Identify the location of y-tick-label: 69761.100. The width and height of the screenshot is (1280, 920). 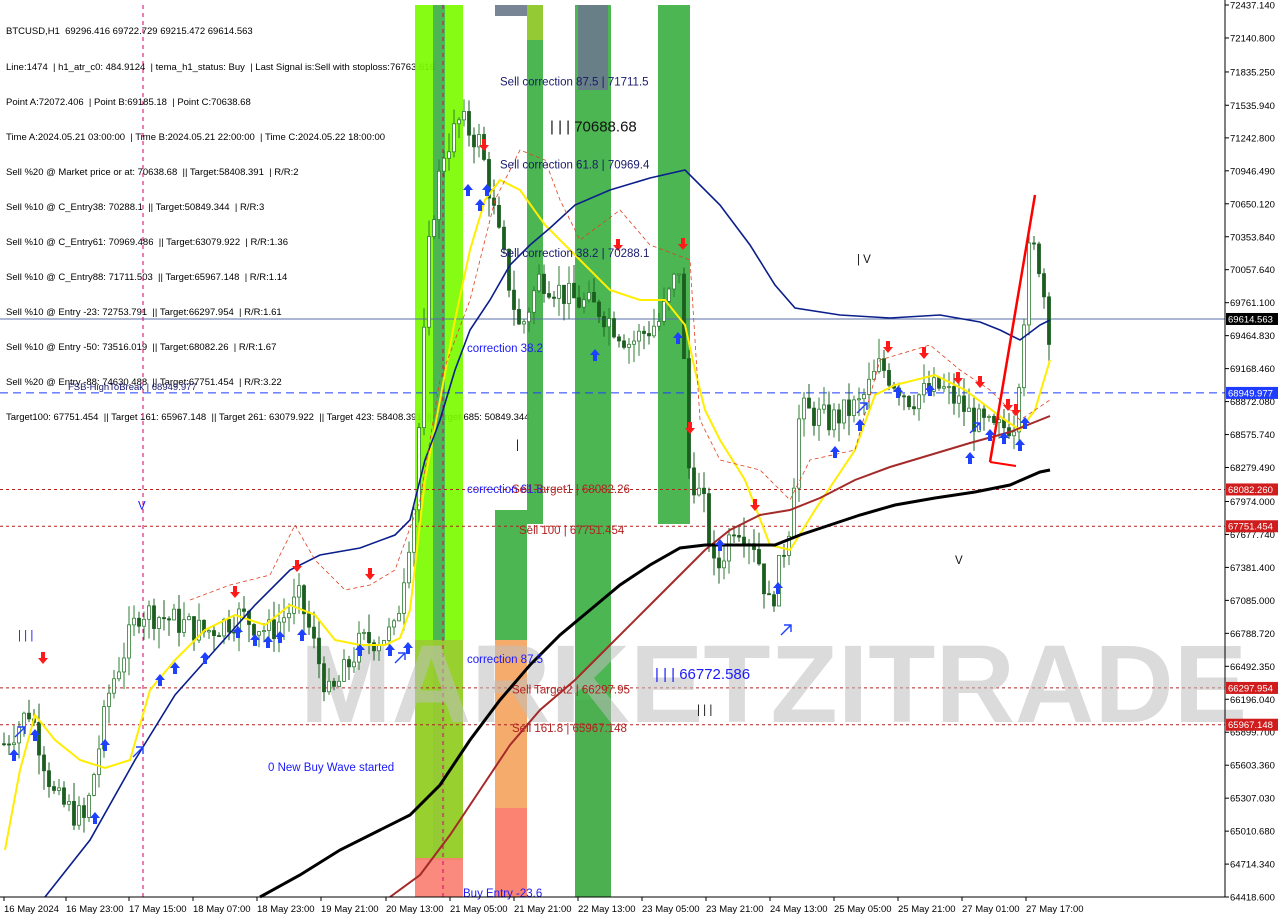
(1252, 303).